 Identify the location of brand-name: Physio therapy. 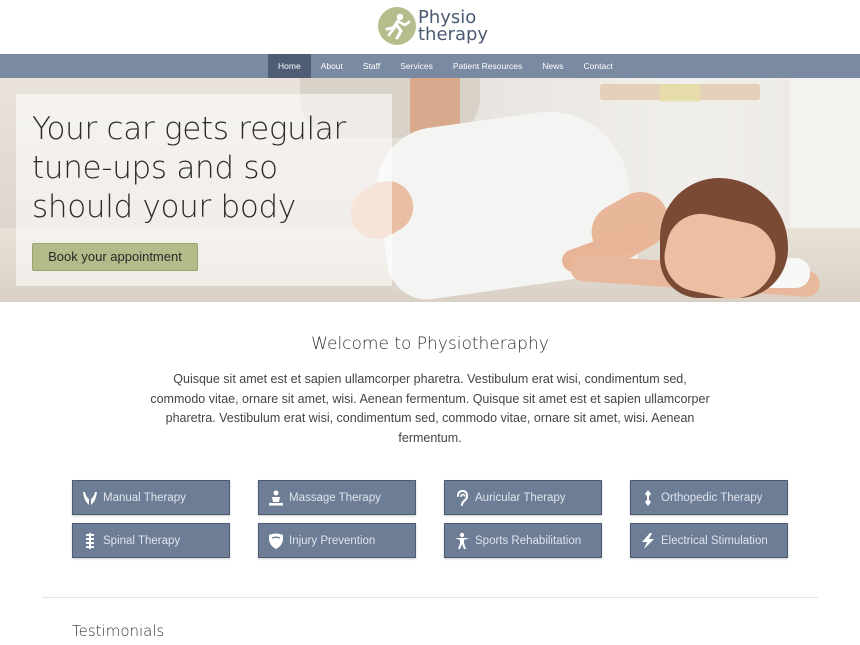
(453, 27).